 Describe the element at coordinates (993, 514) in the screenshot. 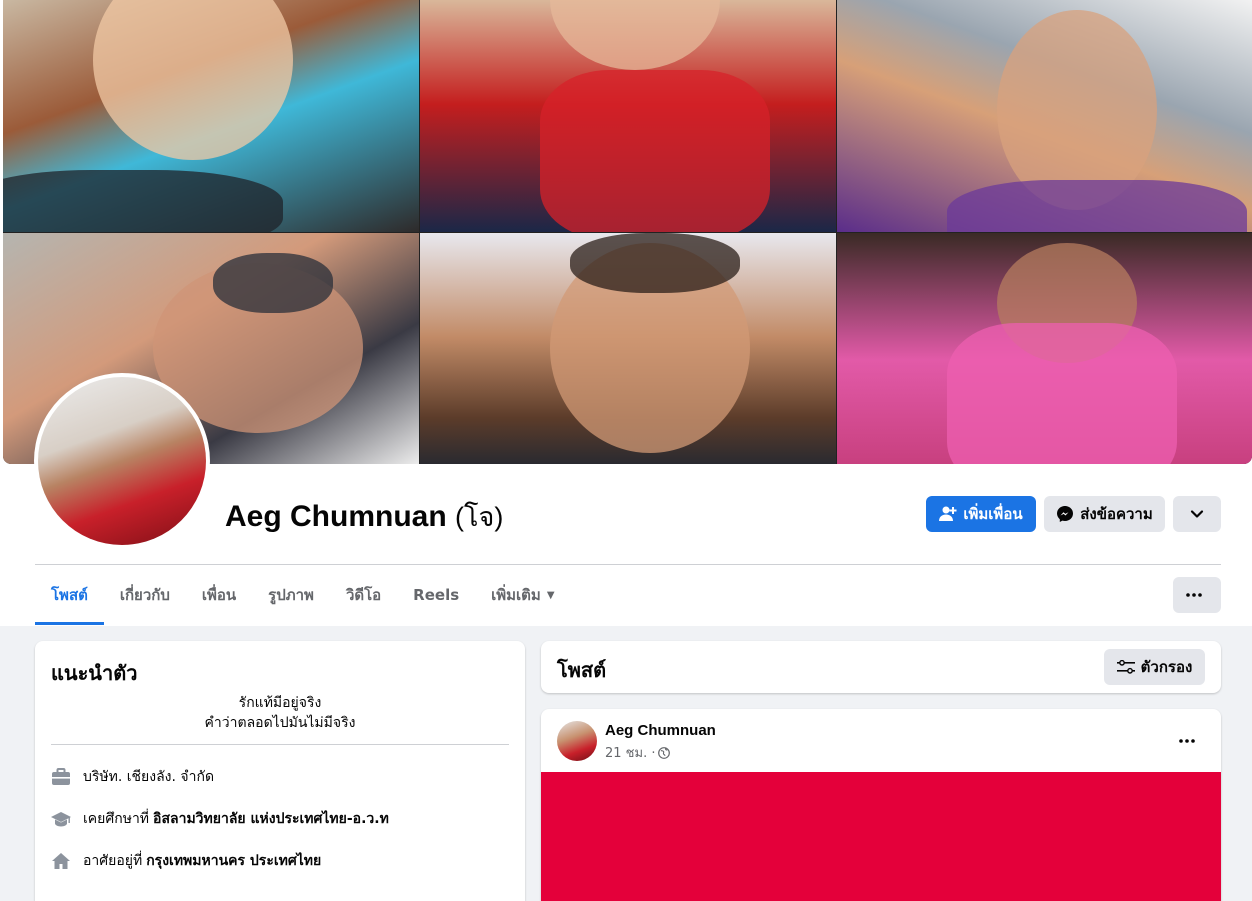

I see `add-friend-label: เพิ่มเพื่อน` at that location.